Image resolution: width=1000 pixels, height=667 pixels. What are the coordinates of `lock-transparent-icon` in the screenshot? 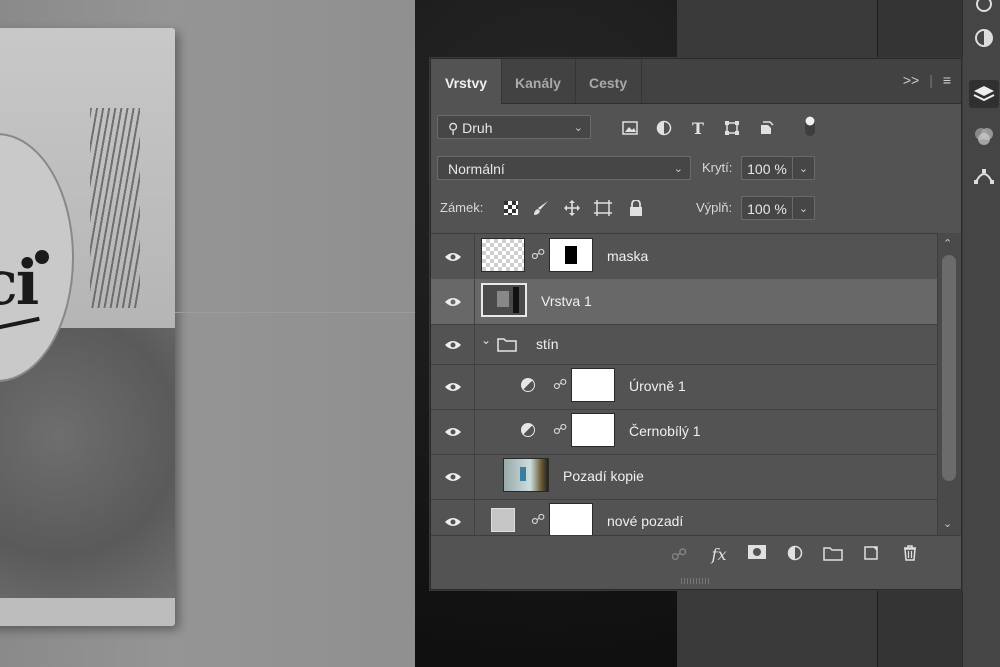 It's located at (511, 208).